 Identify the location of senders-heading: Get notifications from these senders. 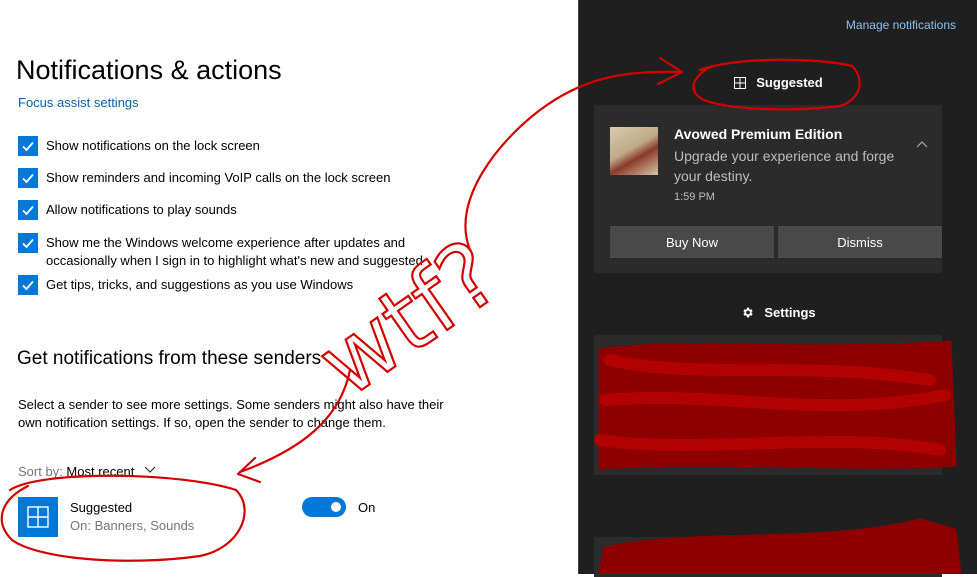
(169, 358).